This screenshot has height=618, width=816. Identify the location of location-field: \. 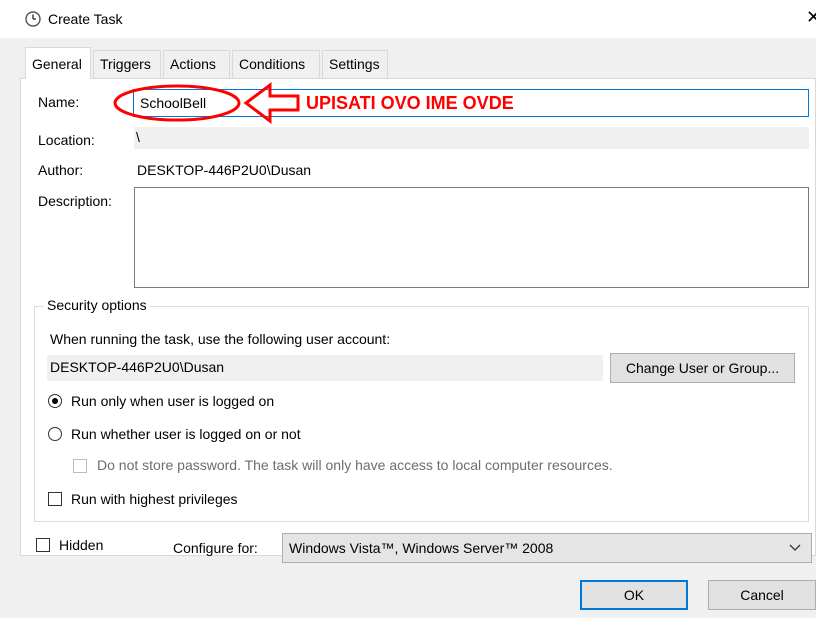
(471, 138).